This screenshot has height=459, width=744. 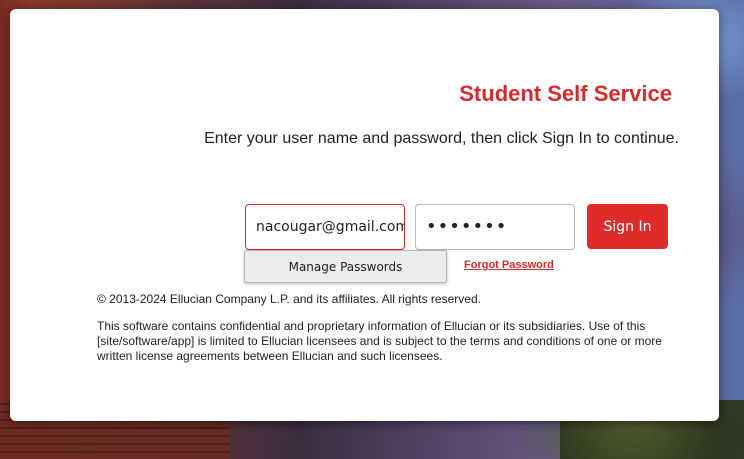 What do you see at coordinates (565, 93) in the screenshot?
I see `page-title: Student Self Service` at bounding box center [565, 93].